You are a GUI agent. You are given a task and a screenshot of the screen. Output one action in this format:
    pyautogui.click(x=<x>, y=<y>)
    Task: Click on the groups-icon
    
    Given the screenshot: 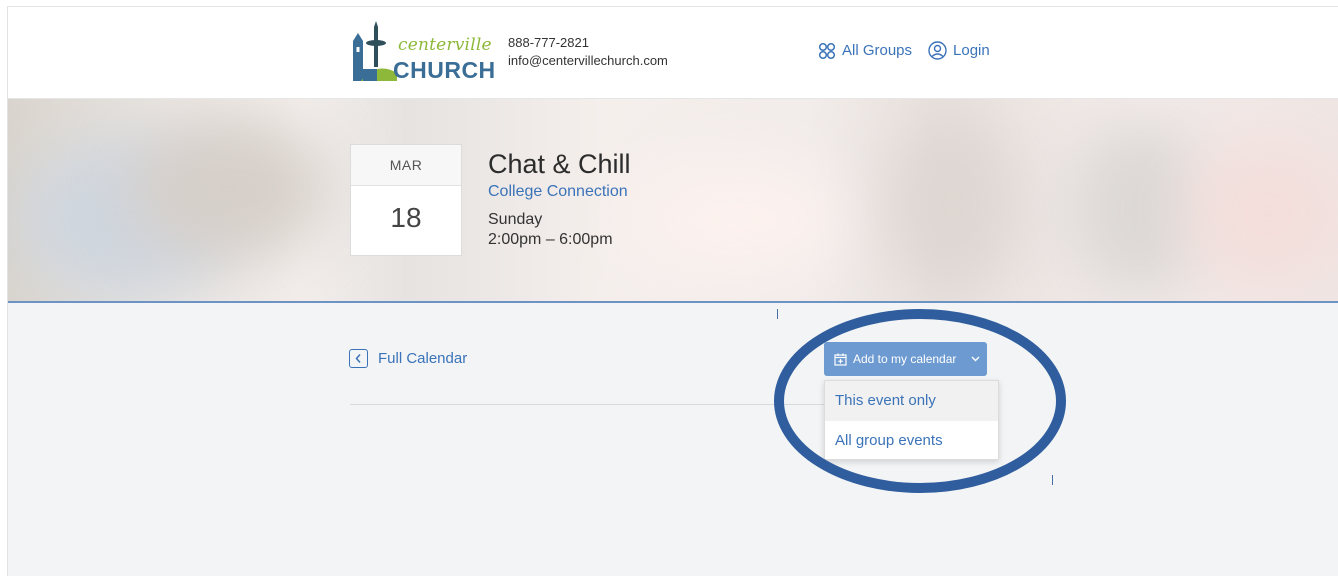 What is the action you would take?
    pyautogui.click(x=827, y=50)
    